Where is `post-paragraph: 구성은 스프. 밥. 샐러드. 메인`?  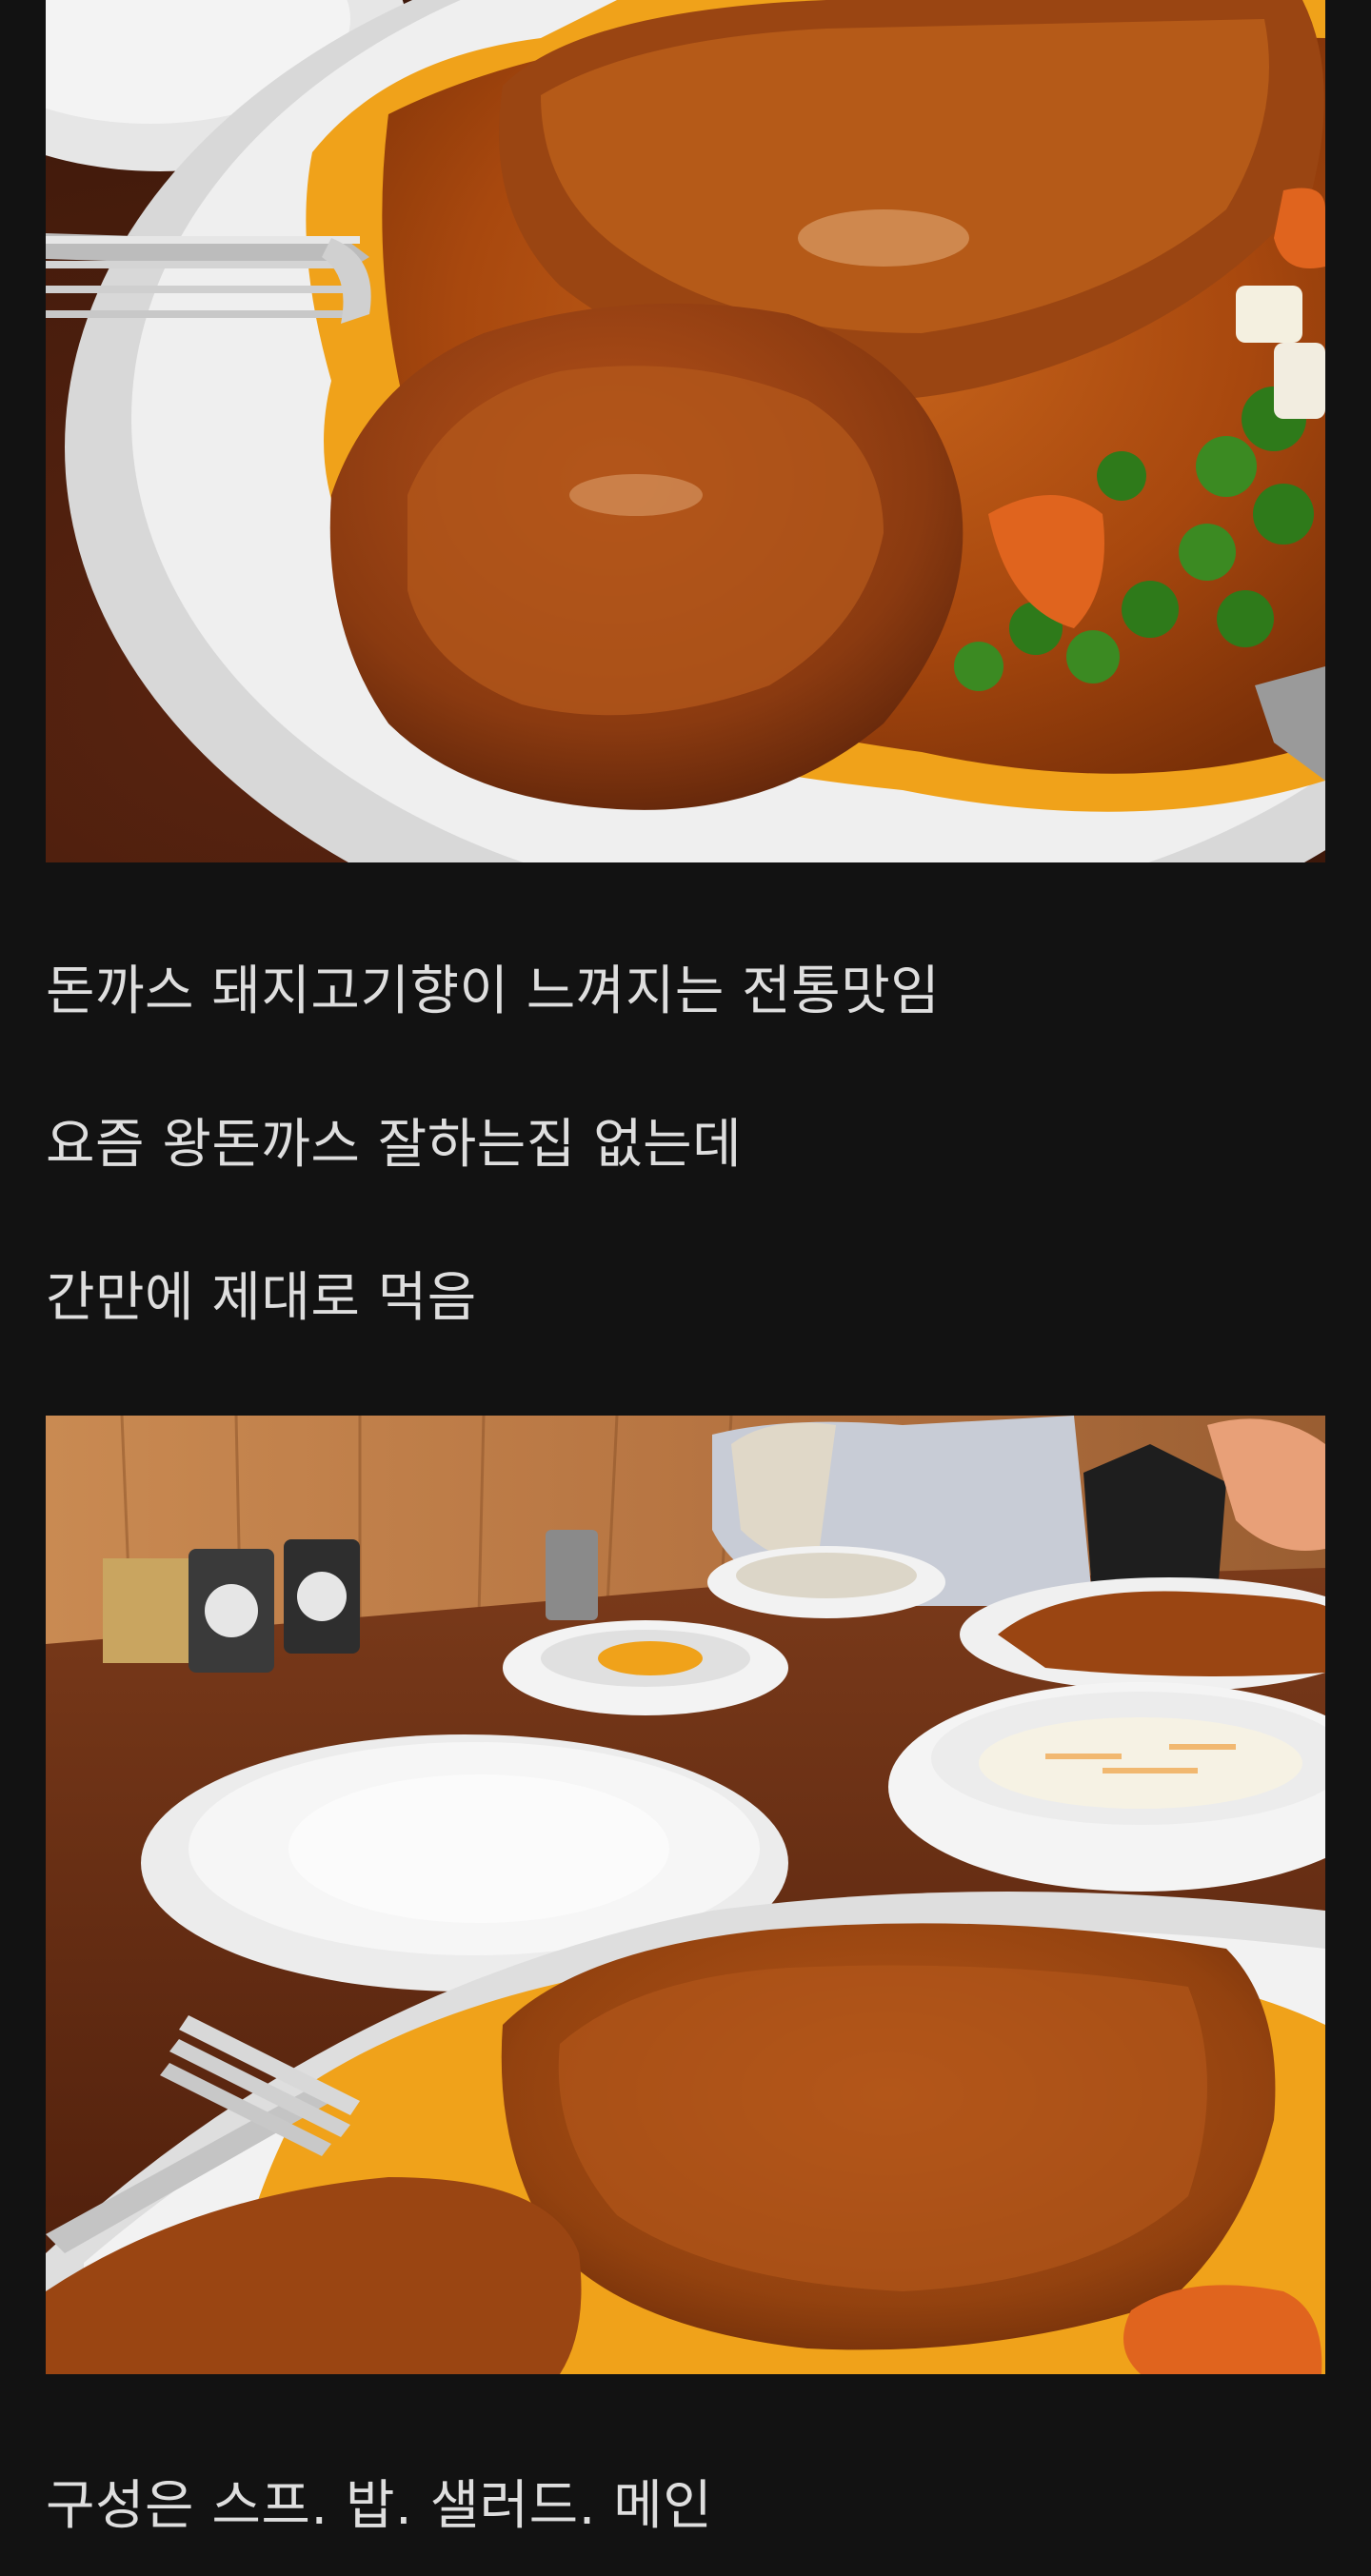 post-paragraph: 구성은 스프. 밥. 샐러드. 메인 is located at coordinates (379, 2506).